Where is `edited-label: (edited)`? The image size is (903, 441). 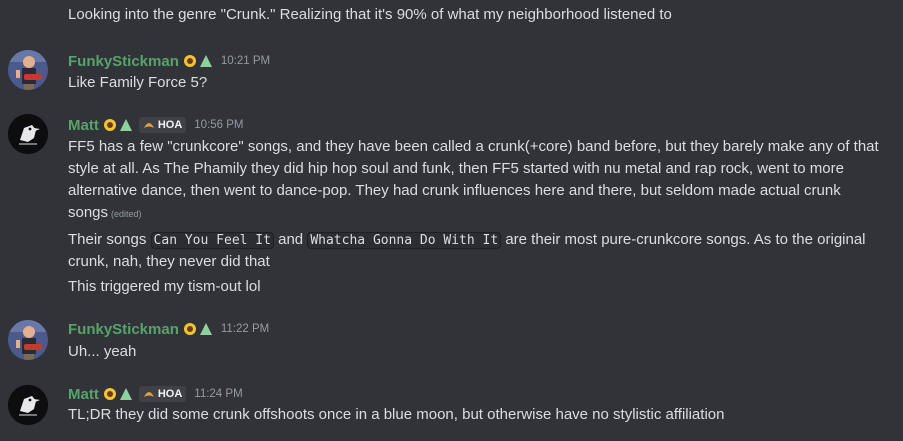 edited-label: (edited) is located at coordinates (126, 214).